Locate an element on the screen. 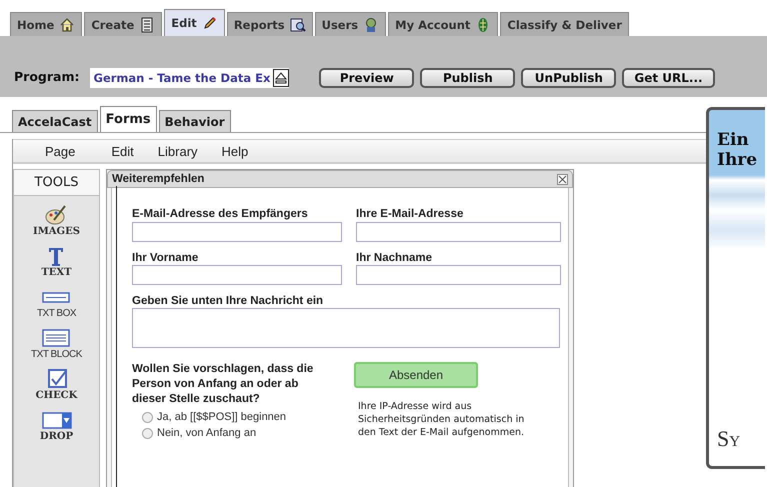 This screenshot has height=487, width=767. tool-label: IMAGES is located at coordinates (56, 231).